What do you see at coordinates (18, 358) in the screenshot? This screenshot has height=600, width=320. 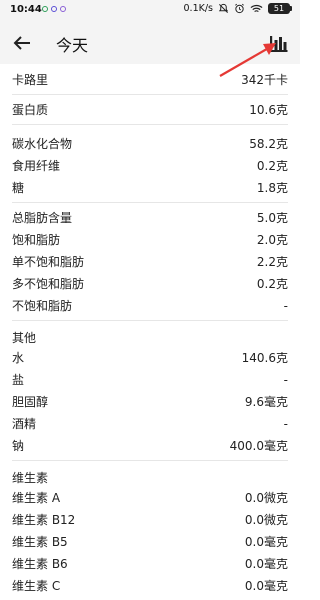 I see `nutrient-label: 水` at bounding box center [18, 358].